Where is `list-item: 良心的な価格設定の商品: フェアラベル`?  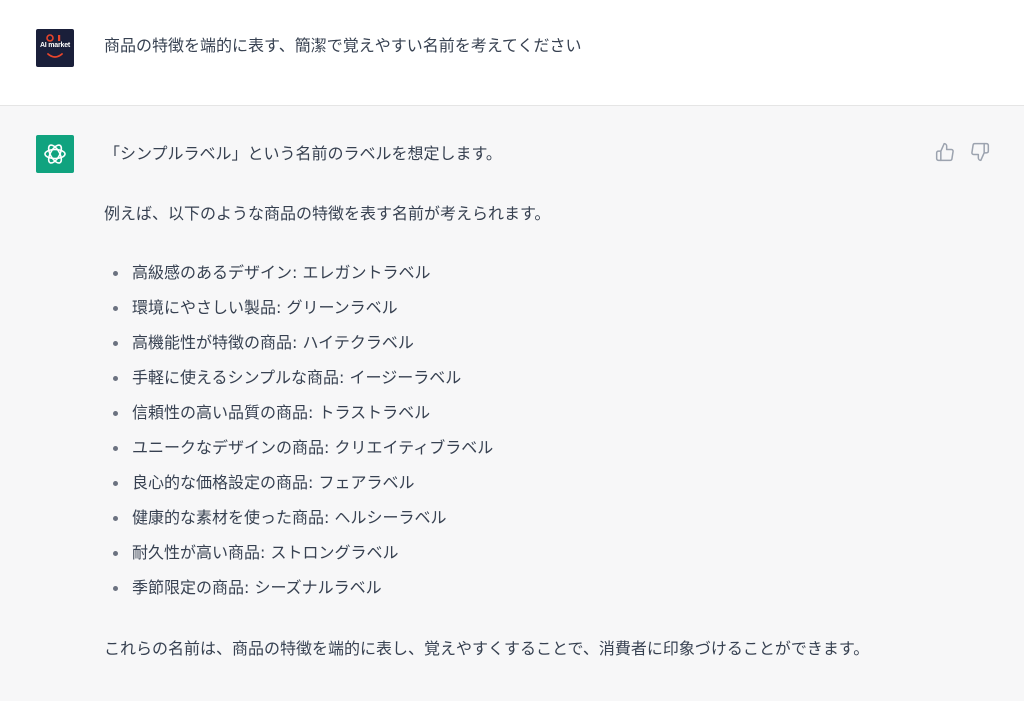
list-item: 良心的な価格設定の商品: フェアラベル is located at coordinates (298, 486).